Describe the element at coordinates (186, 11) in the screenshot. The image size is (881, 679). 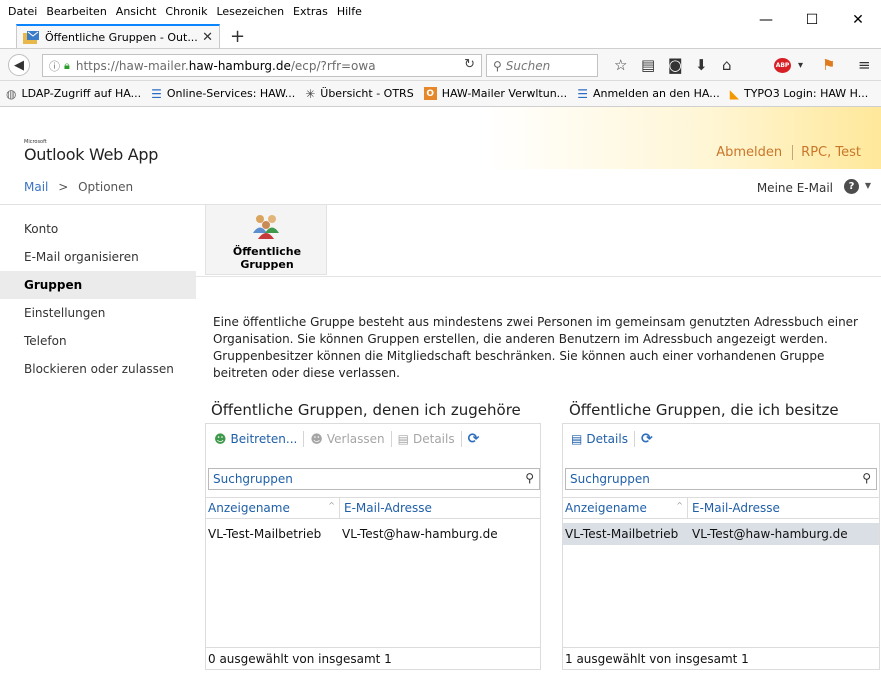
I see `menu-chronik: Chronik` at that location.